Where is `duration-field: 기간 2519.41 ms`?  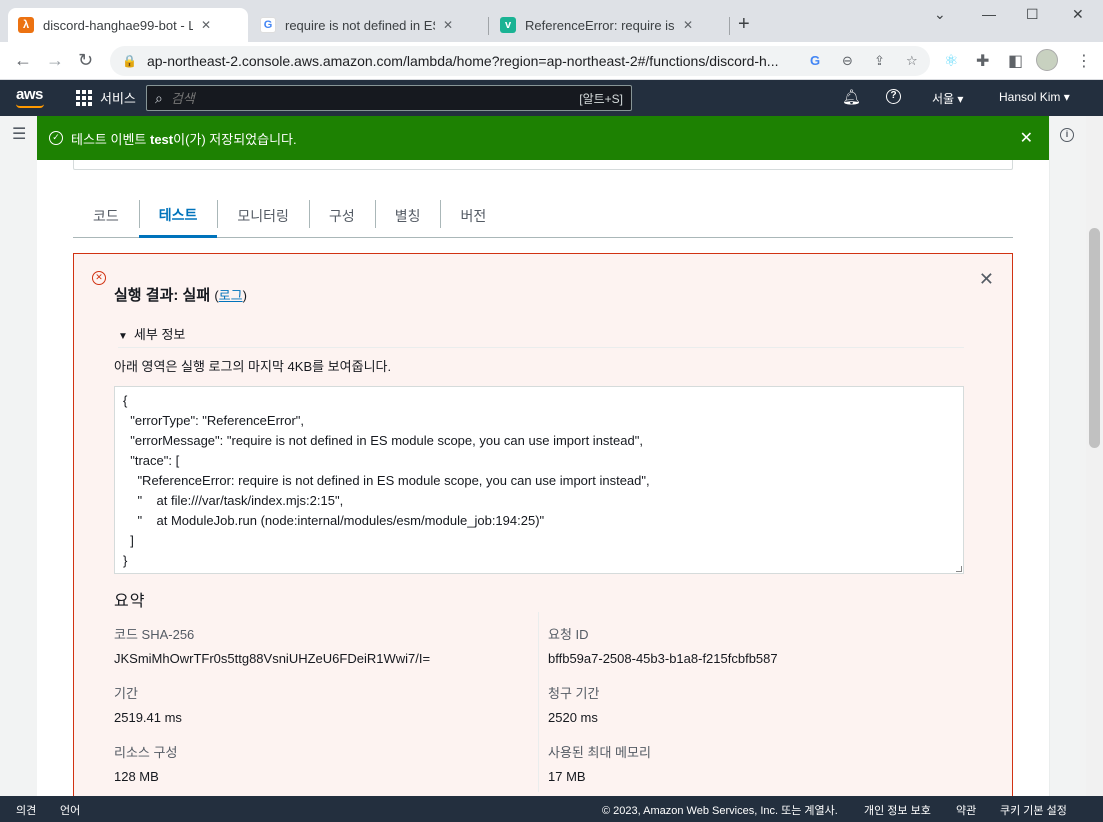
duration-field: 기간 2519.41 ms is located at coordinates (148, 704).